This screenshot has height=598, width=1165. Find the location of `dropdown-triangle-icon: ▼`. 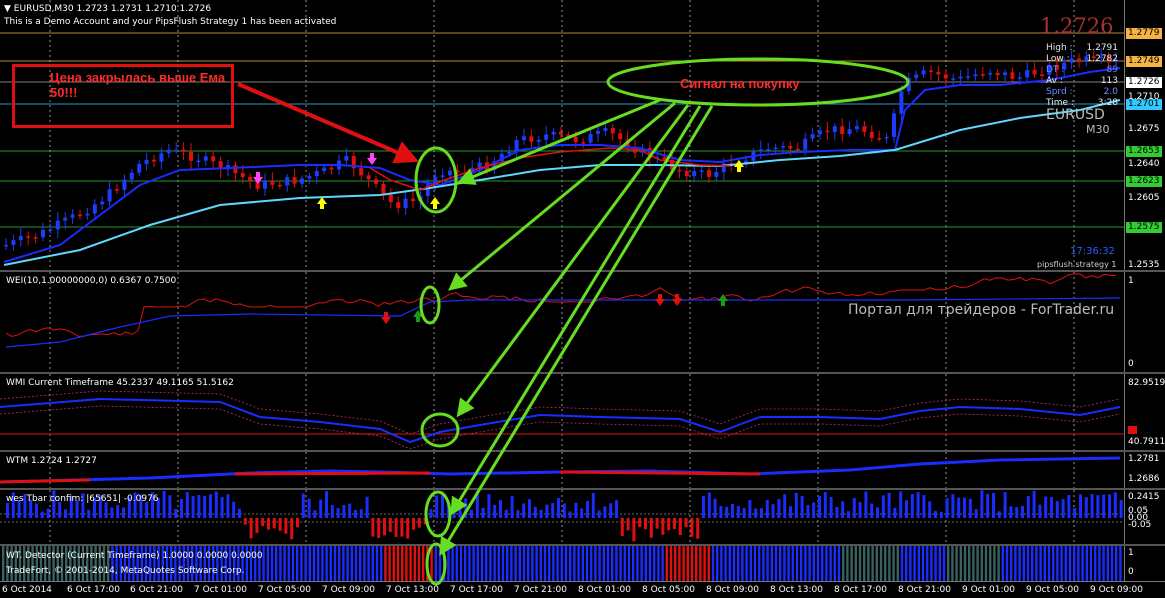

dropdown-triangle-icon: ▼ is located at coordinates (7, 9).